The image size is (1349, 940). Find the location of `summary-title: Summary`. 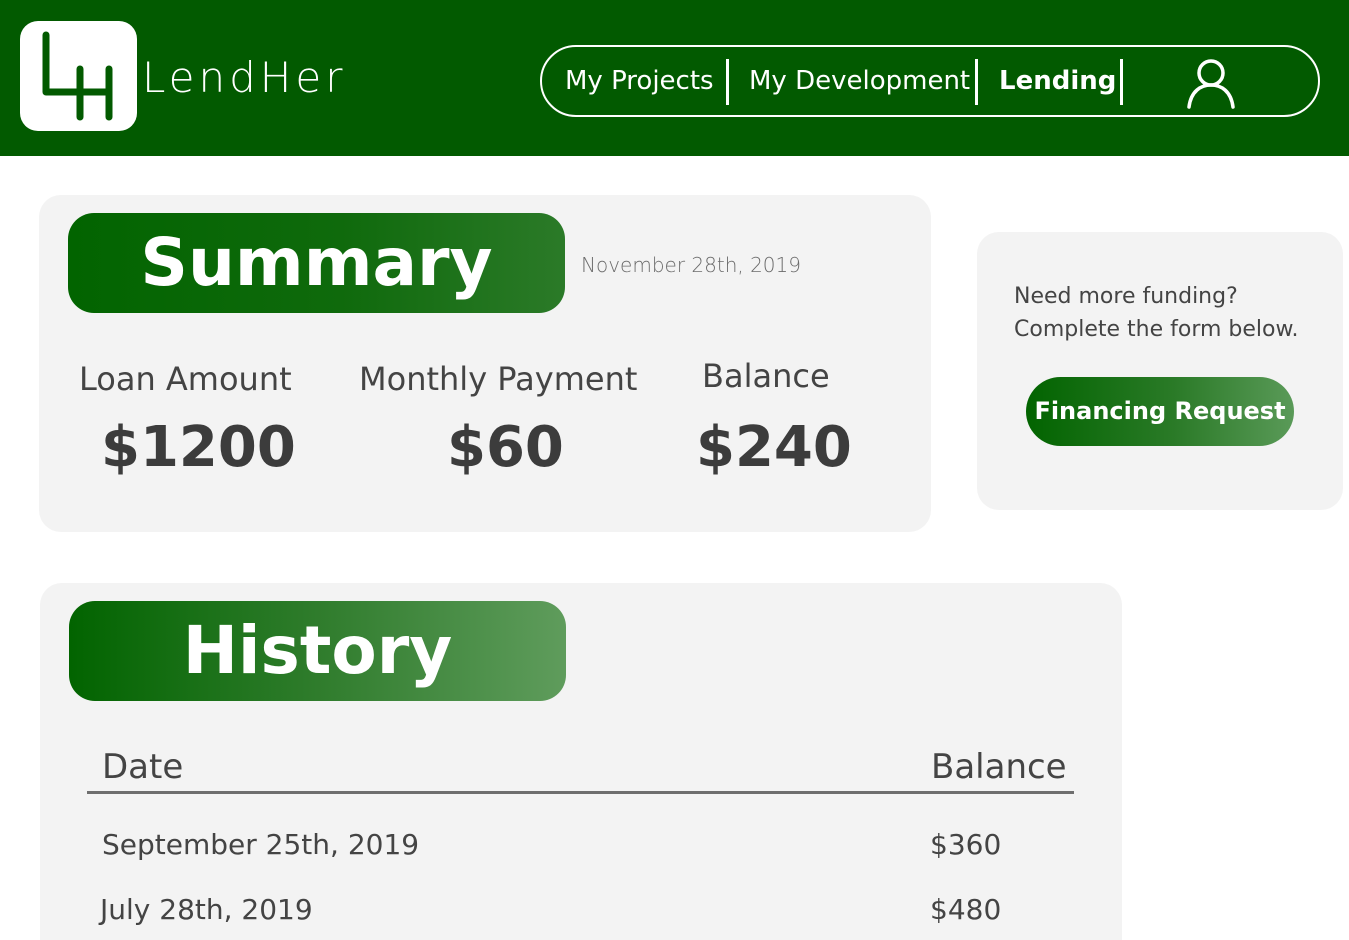

summary-title: Summary is located at coordinates (316, 263).